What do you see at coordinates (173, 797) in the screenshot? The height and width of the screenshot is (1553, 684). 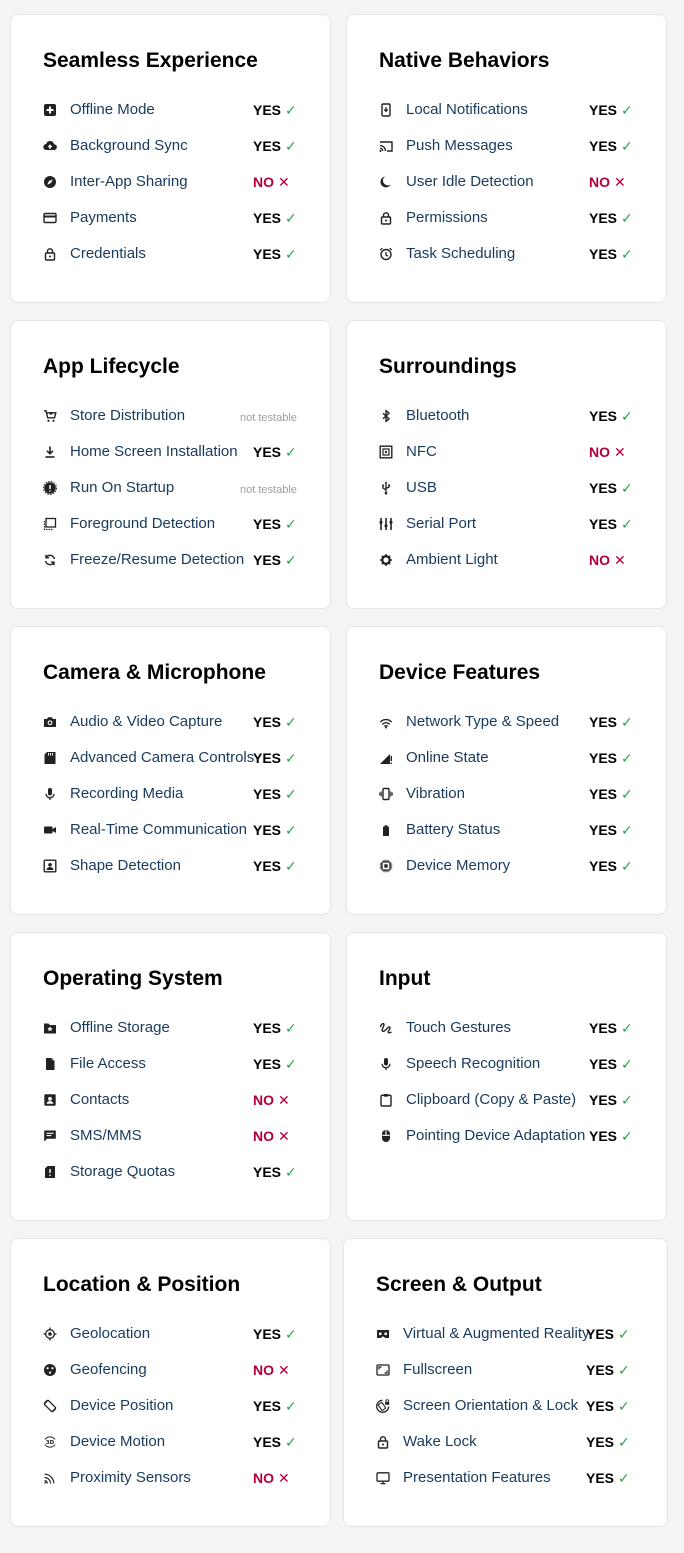 I see `feature-row-recording-media: Recording Media YES ✓` at bounding box center [173, 797].